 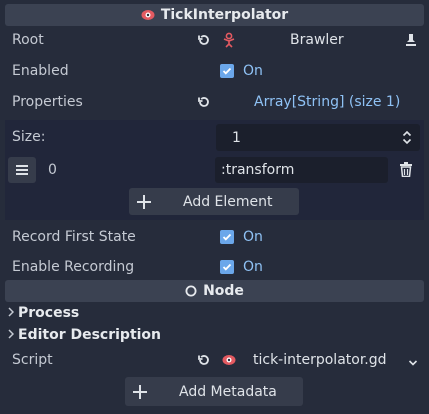 I want to click on size-spinbox: 1, so click(x=318, y=137).